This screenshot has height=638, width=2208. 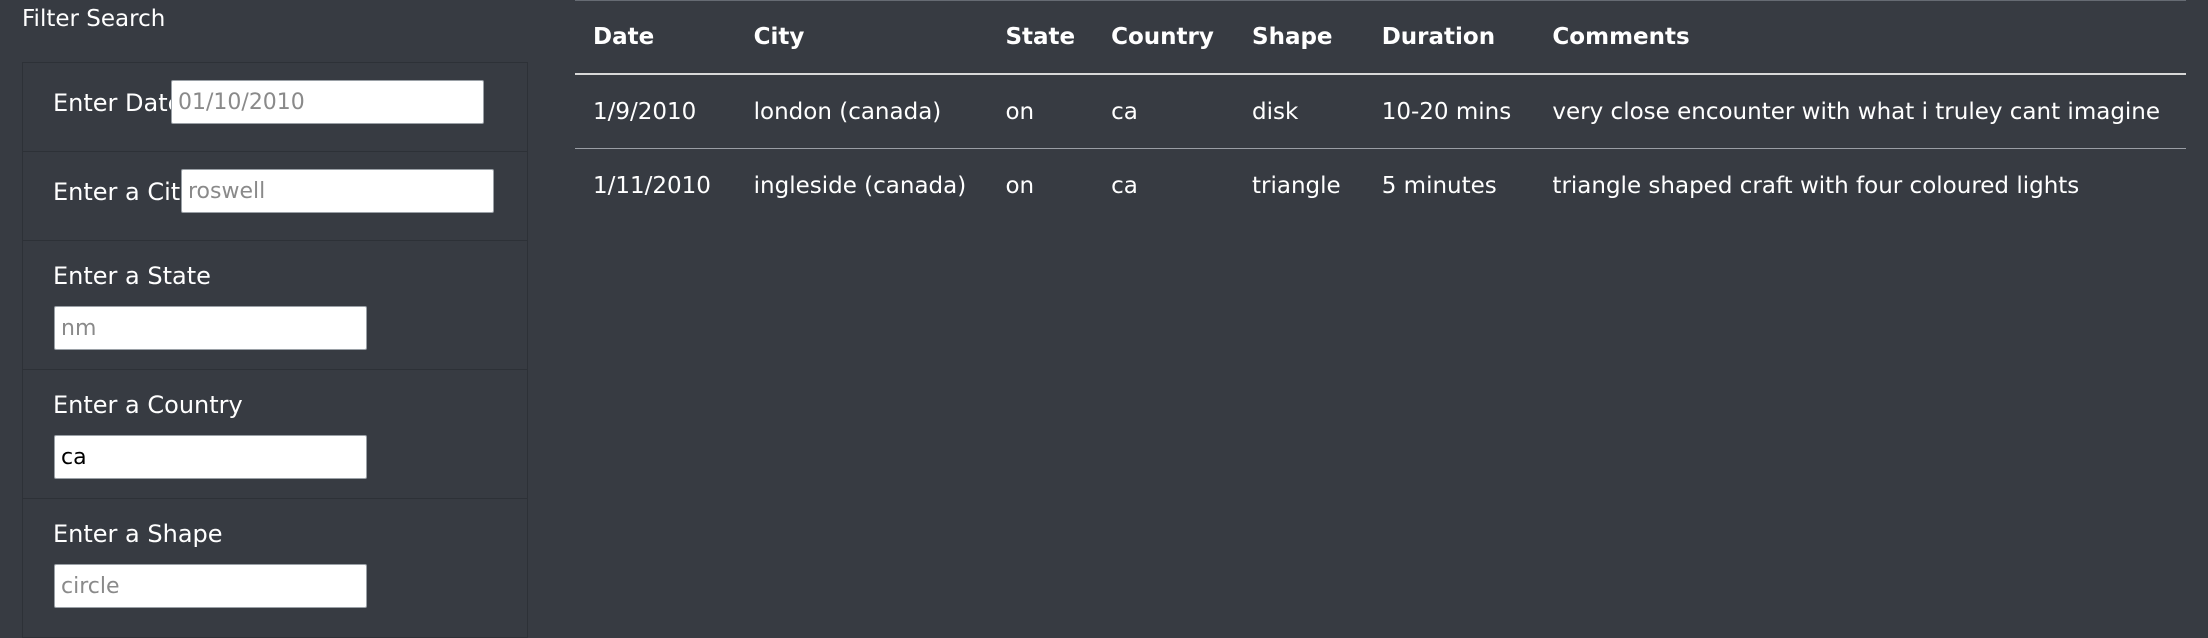 I want to click on filter-group-state: Enter a State, so click(x=275, y=304).